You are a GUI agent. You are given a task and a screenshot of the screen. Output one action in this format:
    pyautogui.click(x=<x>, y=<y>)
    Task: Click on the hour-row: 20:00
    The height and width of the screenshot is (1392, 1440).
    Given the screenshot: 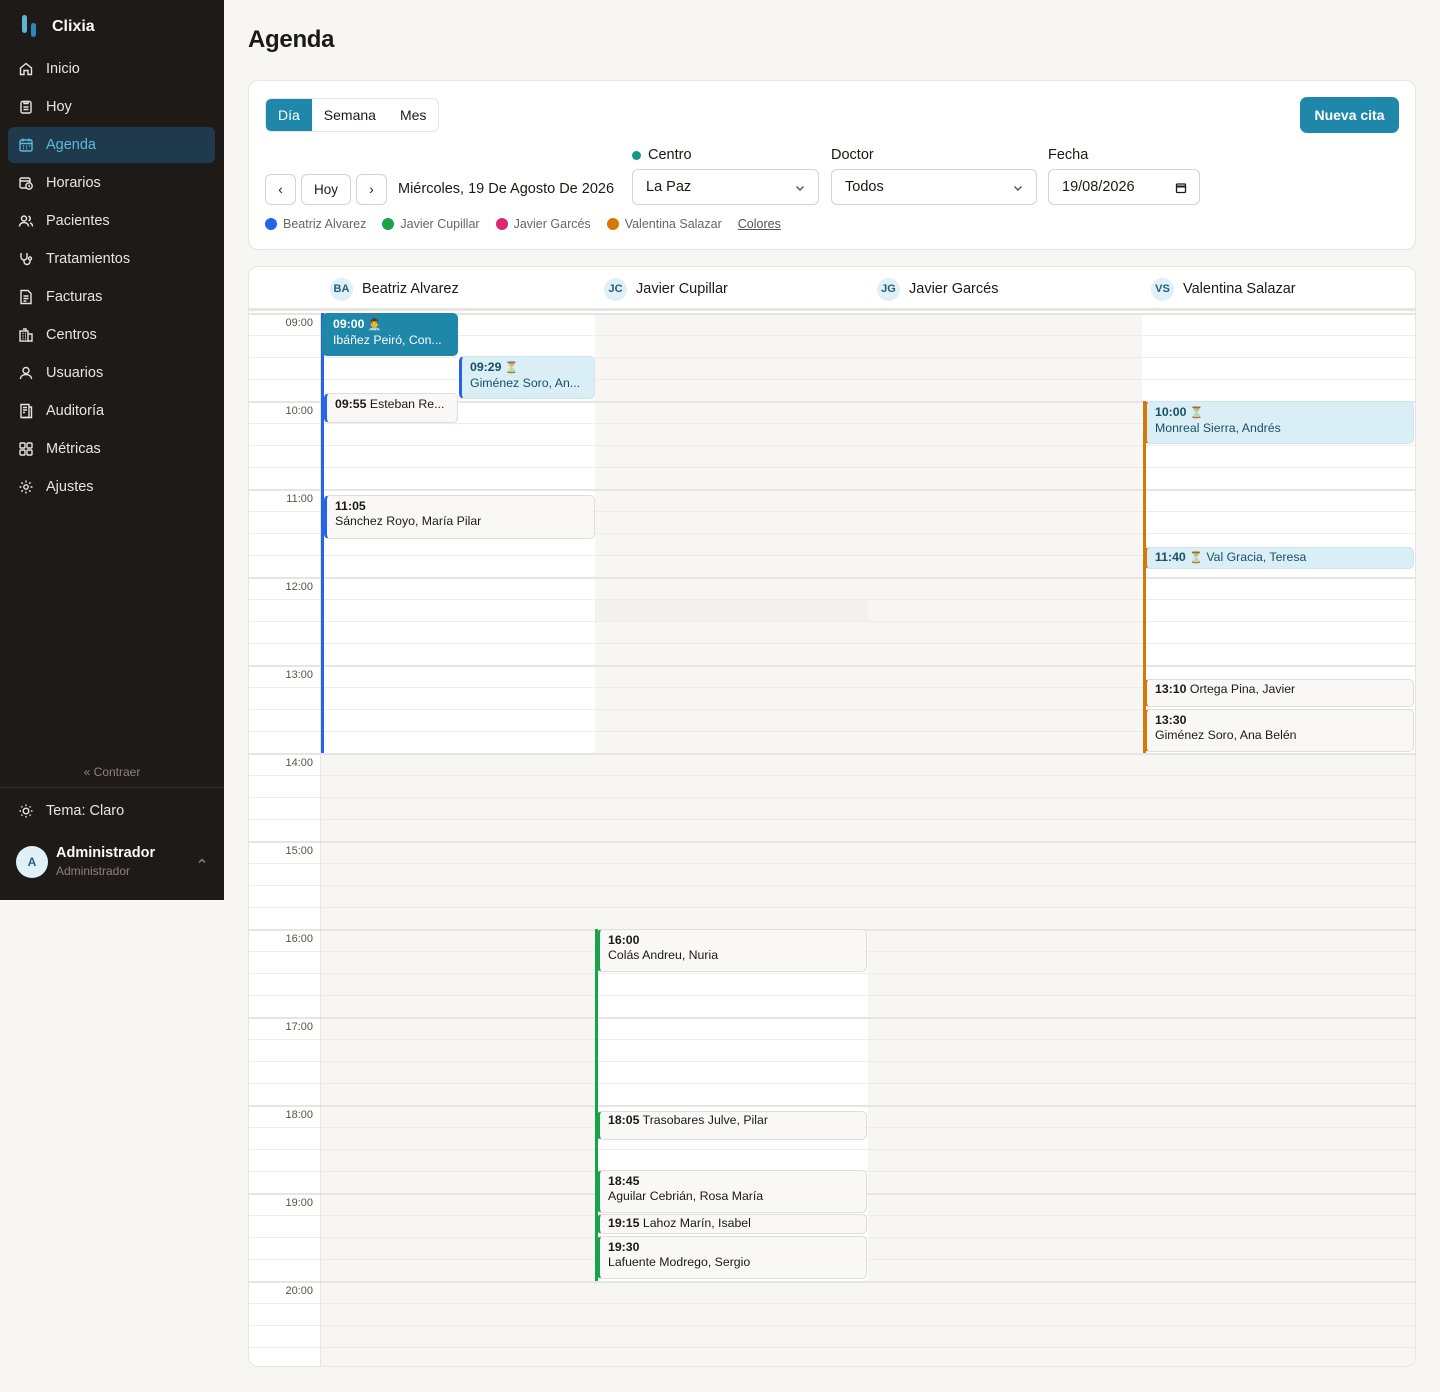 What is the action you would take?
    pyautogui.click(x=832, y=1323)
    